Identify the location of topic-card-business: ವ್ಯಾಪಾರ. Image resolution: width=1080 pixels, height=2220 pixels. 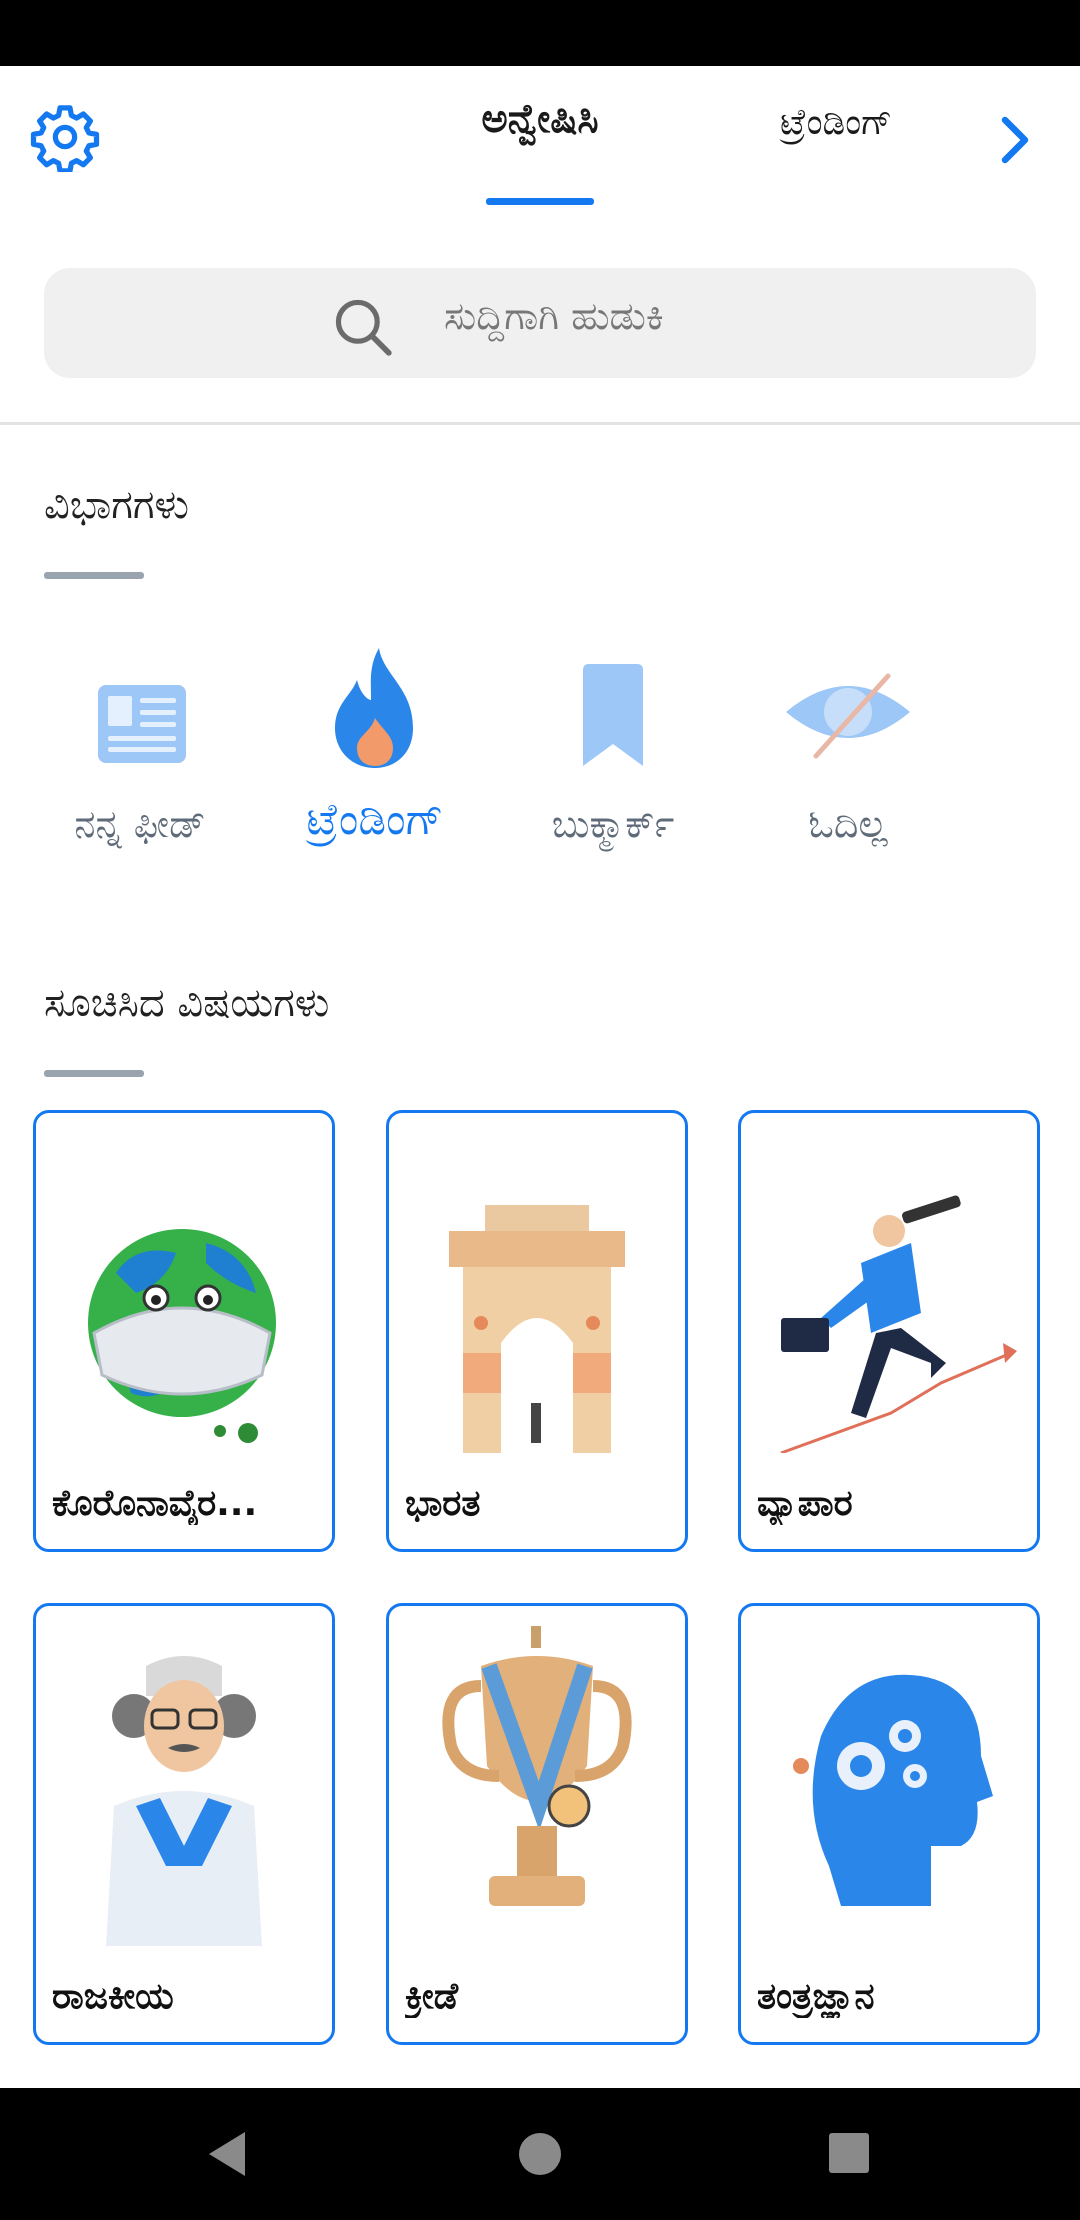
(889, 1331).